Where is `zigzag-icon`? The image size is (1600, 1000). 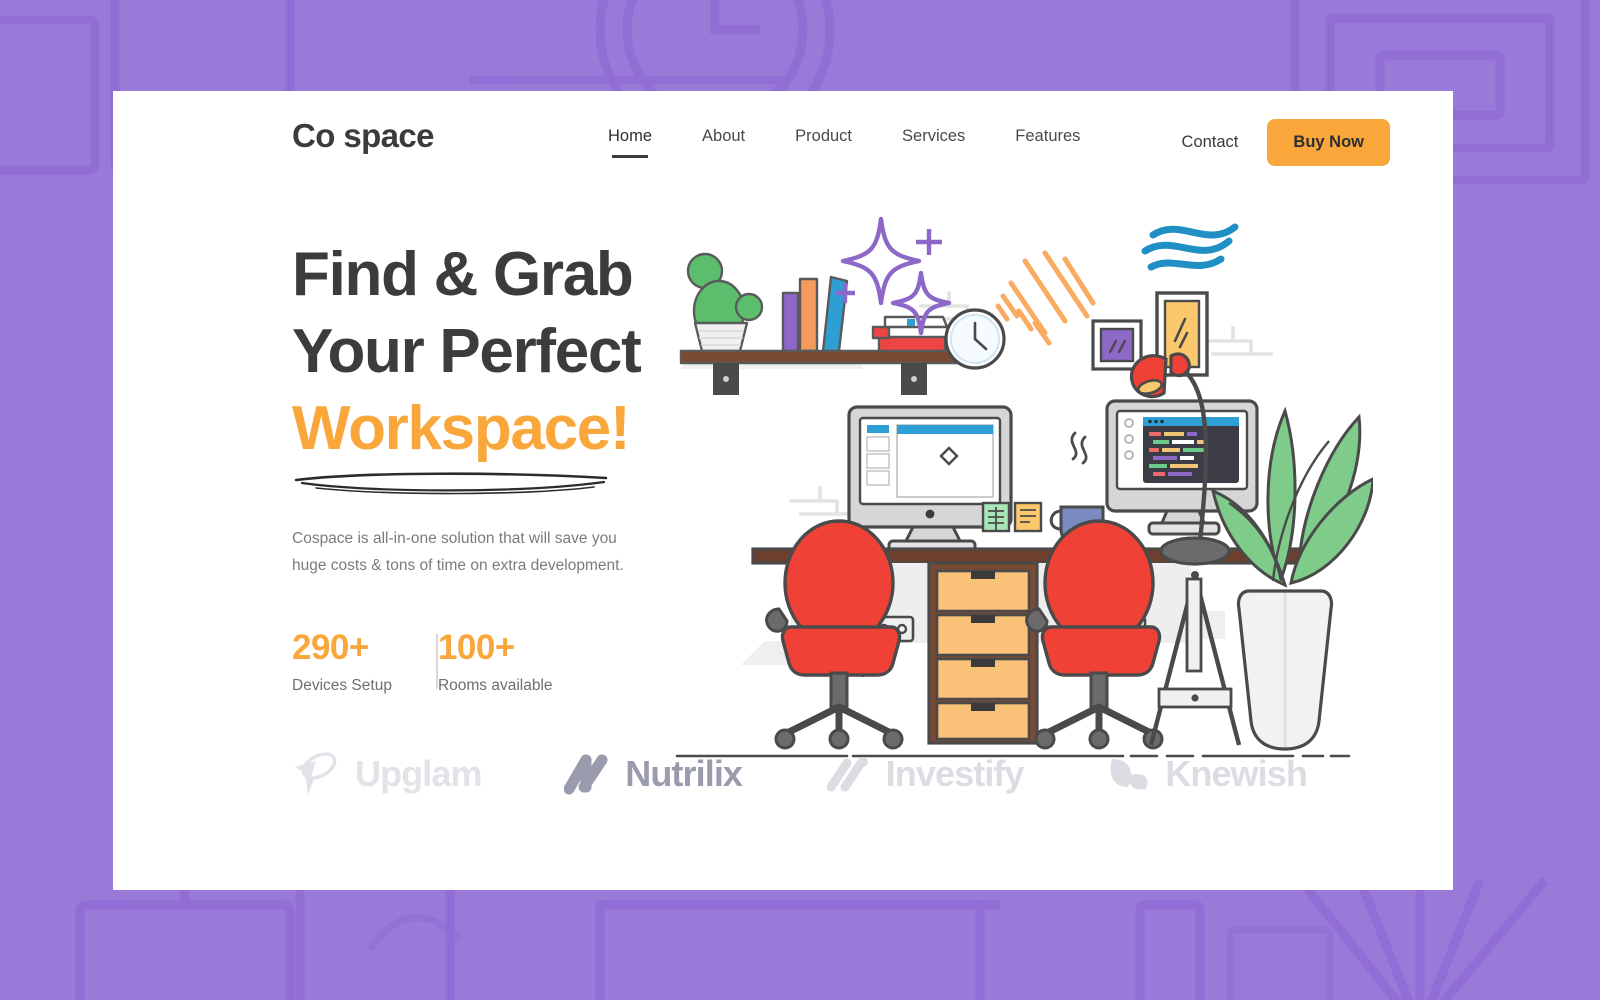
zigzag-icon is located at coordinates (586, 774).